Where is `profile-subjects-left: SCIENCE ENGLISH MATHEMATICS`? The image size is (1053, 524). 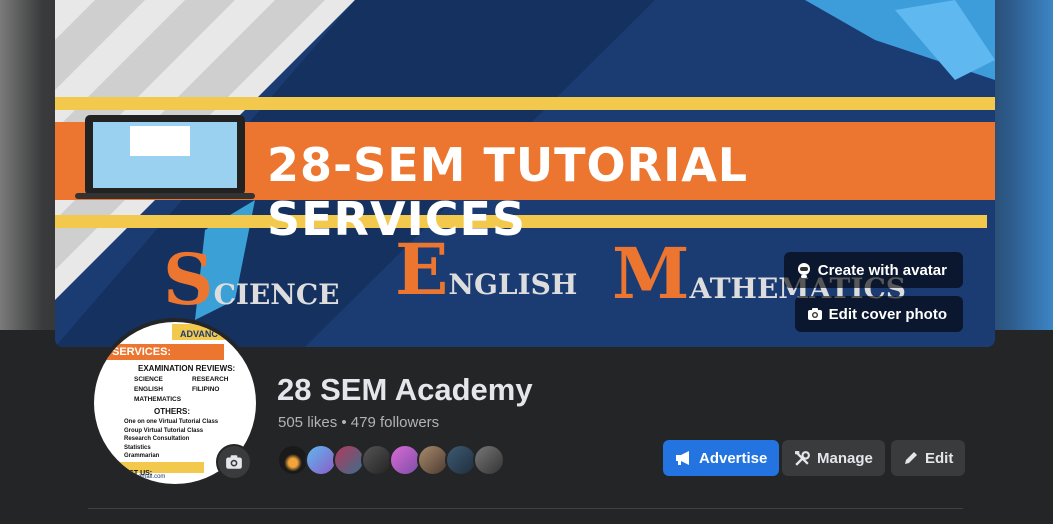 profile-subjects-left: SCIENCE ENGLISH MATHEMATICS is located at coordinates (157, 390).